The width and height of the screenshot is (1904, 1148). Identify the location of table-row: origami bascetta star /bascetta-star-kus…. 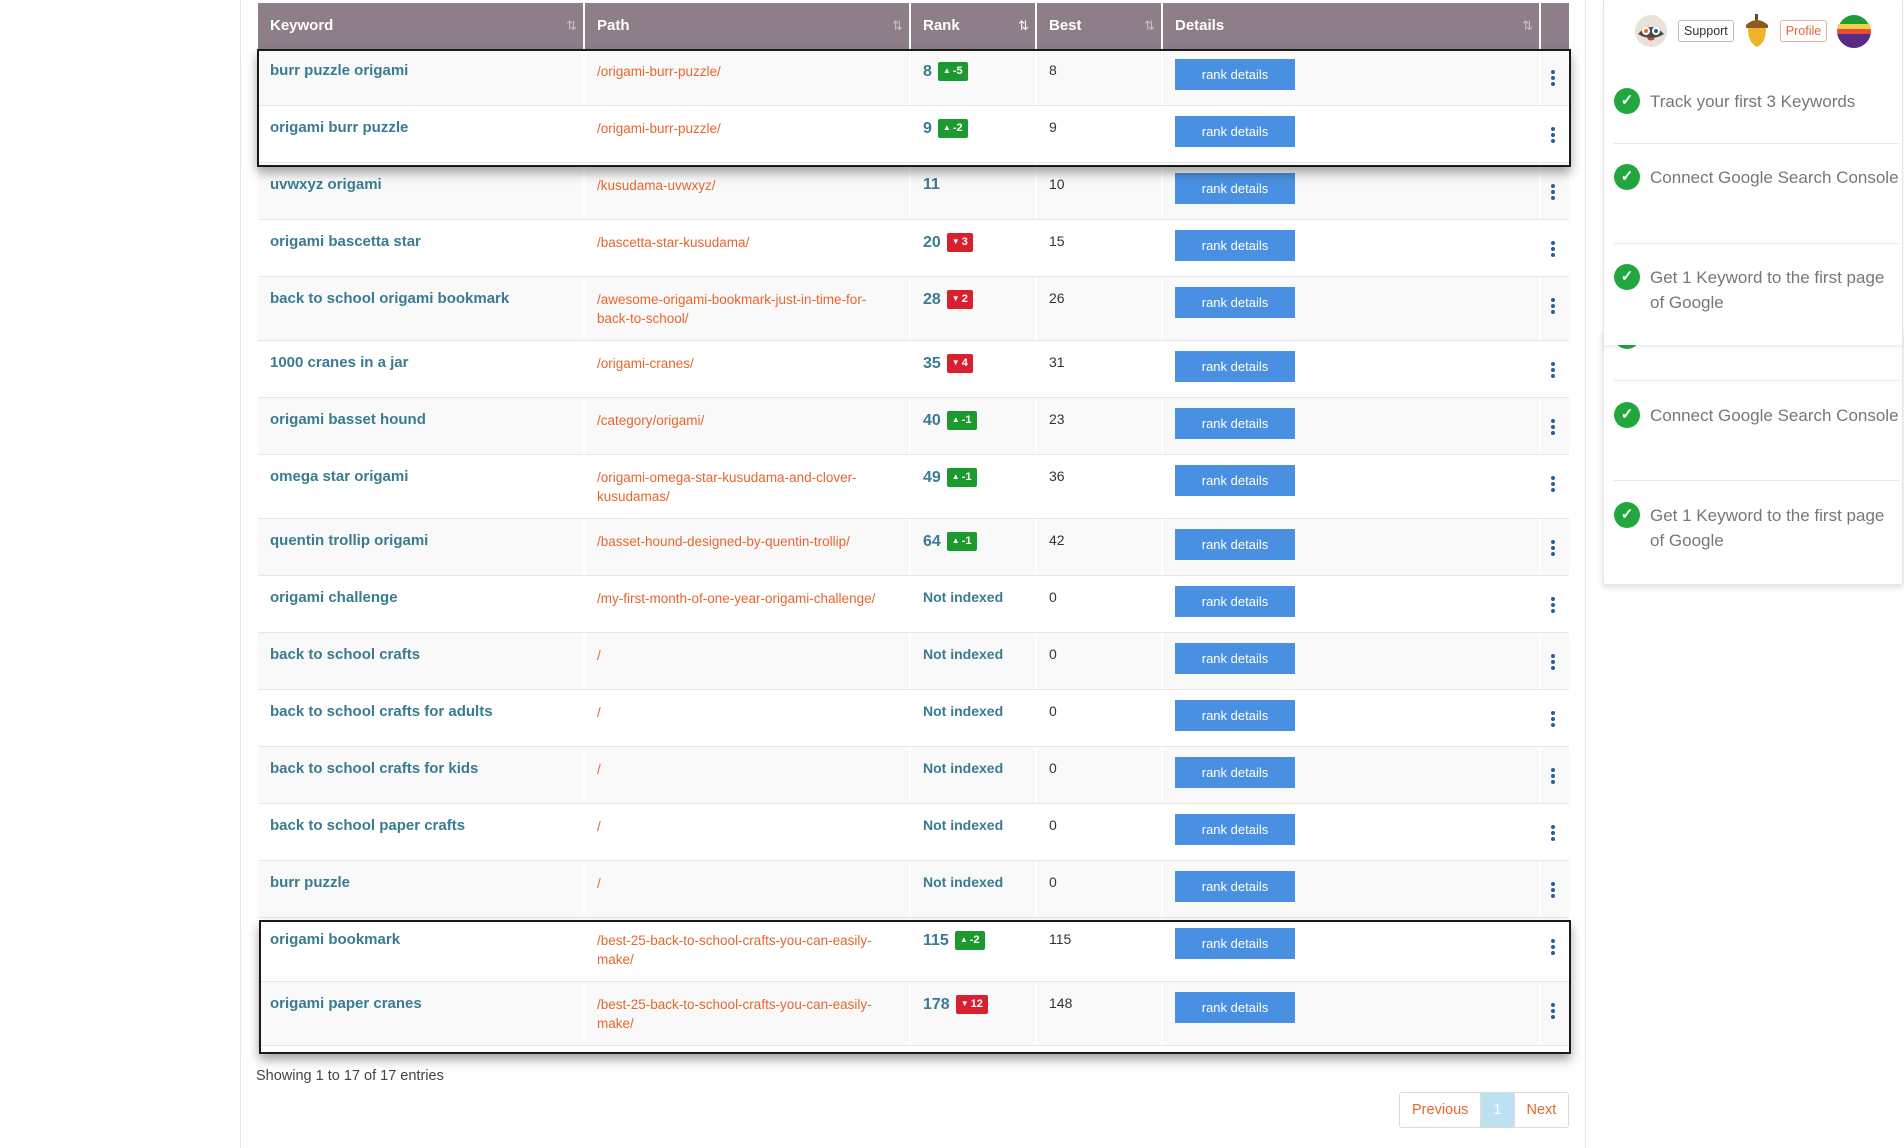
(913, 248).